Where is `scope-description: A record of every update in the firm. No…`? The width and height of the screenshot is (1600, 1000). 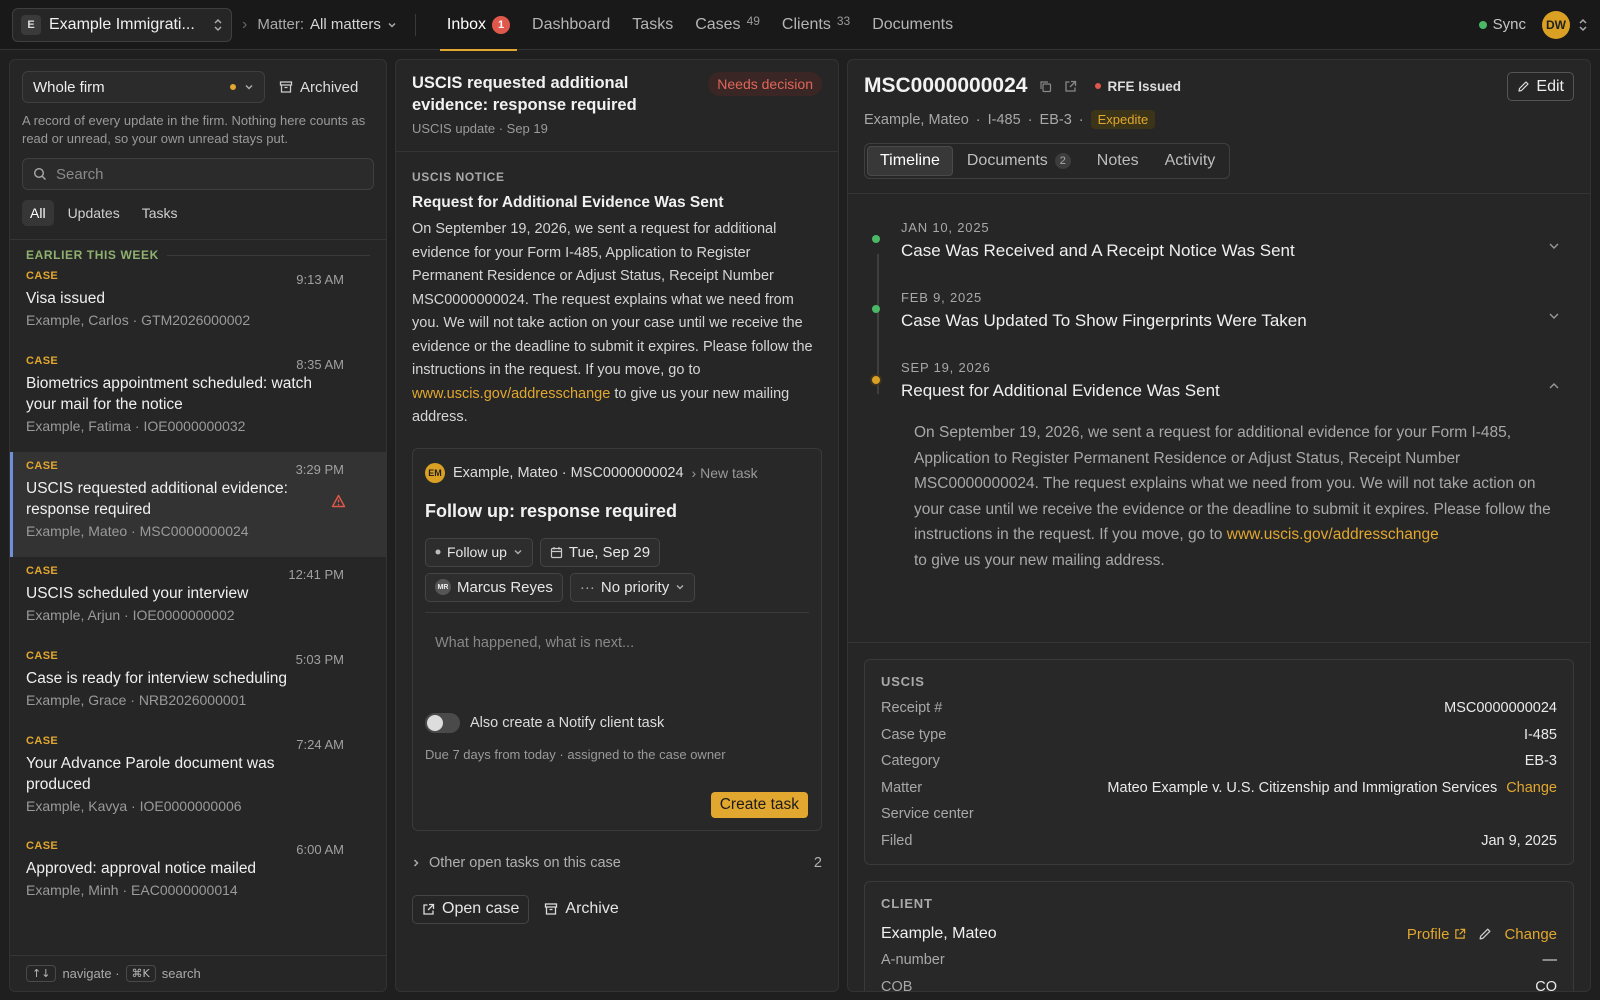
scope-description: A record of every update in the firm. No… is located at coordinates (194, 129).